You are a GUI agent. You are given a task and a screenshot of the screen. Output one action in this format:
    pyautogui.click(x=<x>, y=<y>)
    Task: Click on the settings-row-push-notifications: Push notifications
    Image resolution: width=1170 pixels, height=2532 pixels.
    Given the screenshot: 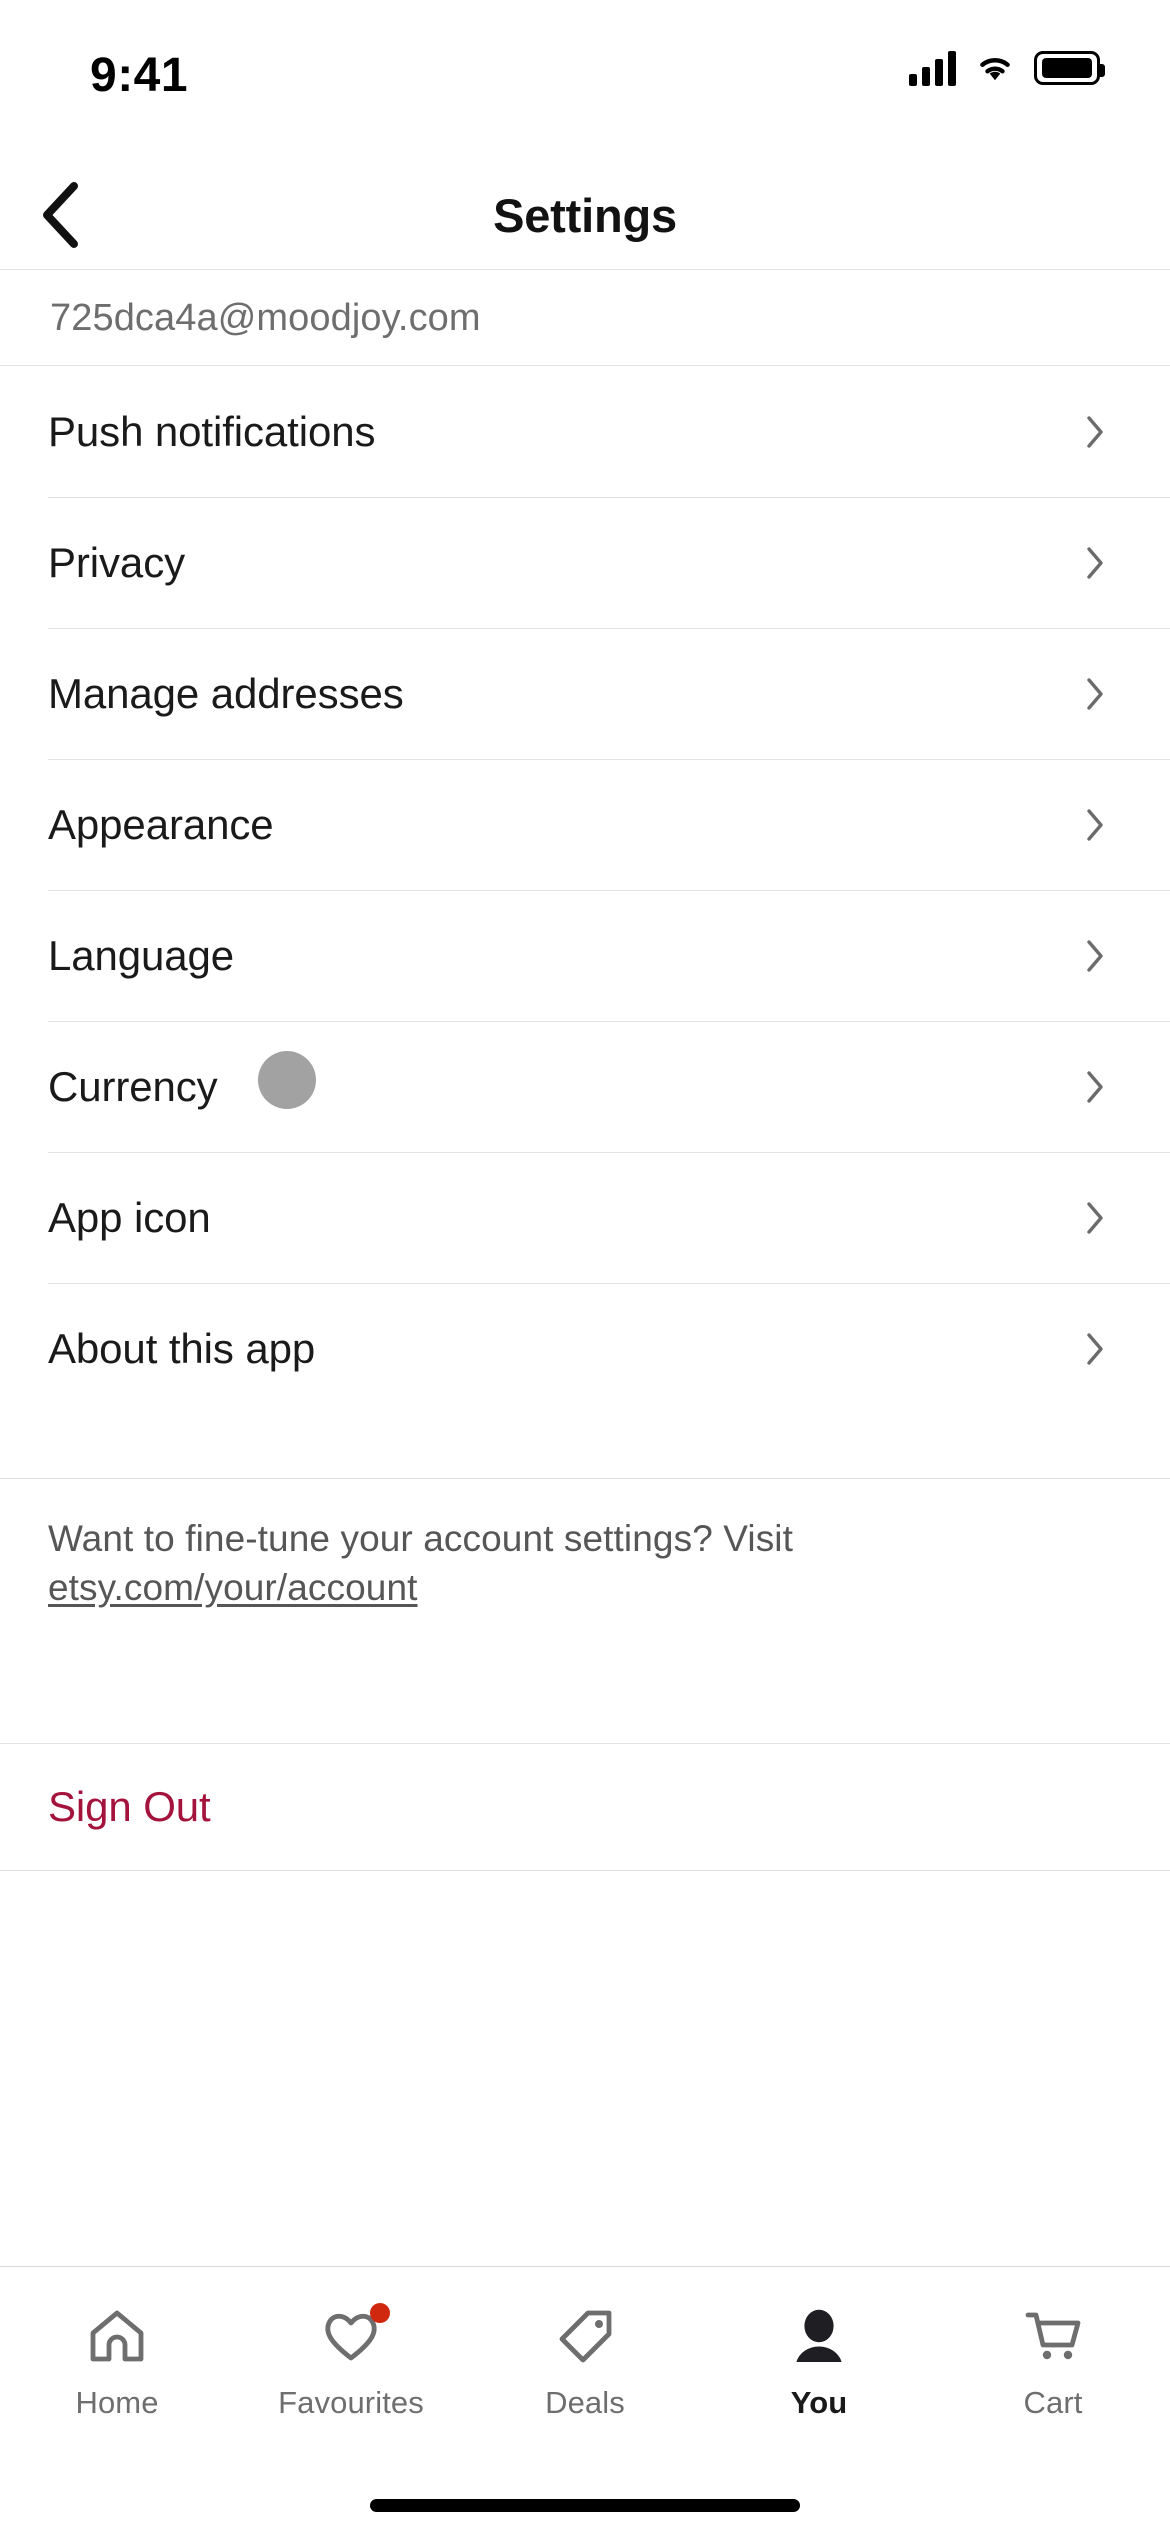 What is the action you would take?
    pyautogui.click(x=585, y=431)
    